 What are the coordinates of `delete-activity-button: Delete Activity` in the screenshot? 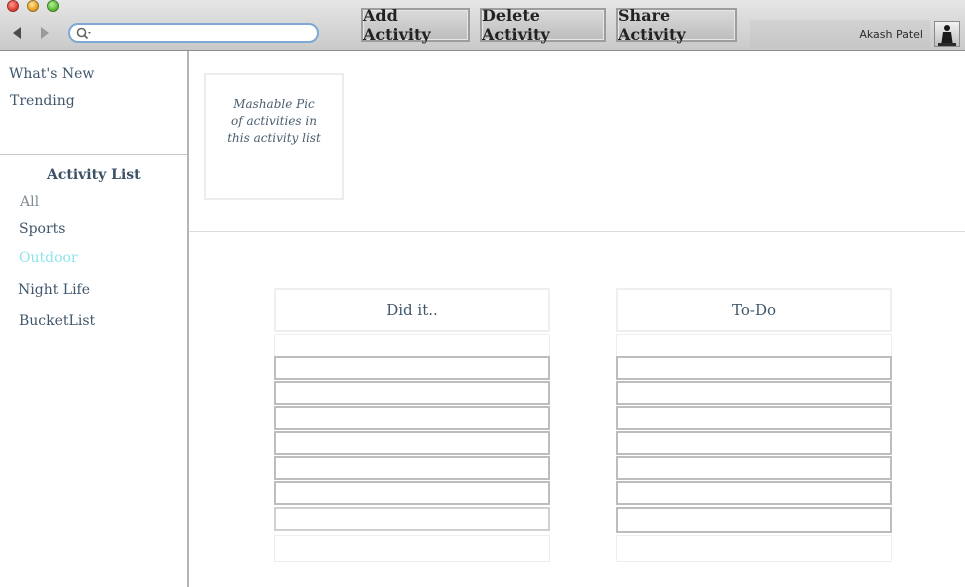 It's located at (543, 25).